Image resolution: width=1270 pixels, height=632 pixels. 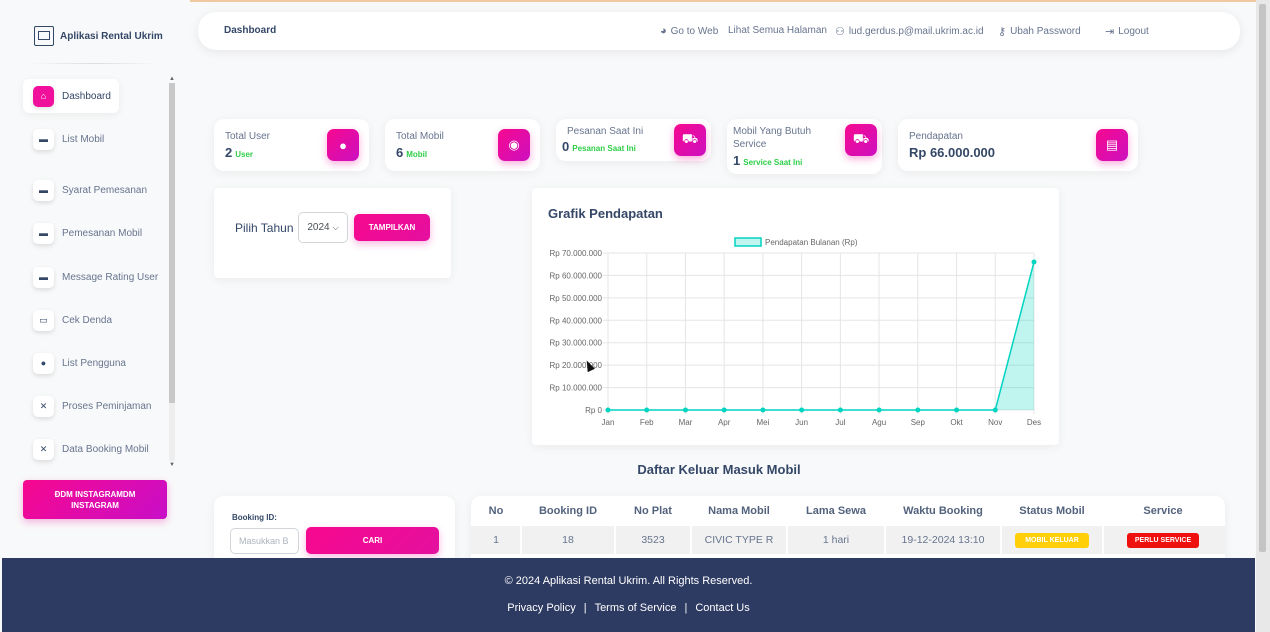 What do you see at coordinates (96, 233) in the screenshot?
I see `sidebar-item-pemesanan-mobil: ▬ Pemesanan Mobil` at bounding box center [96, 233].